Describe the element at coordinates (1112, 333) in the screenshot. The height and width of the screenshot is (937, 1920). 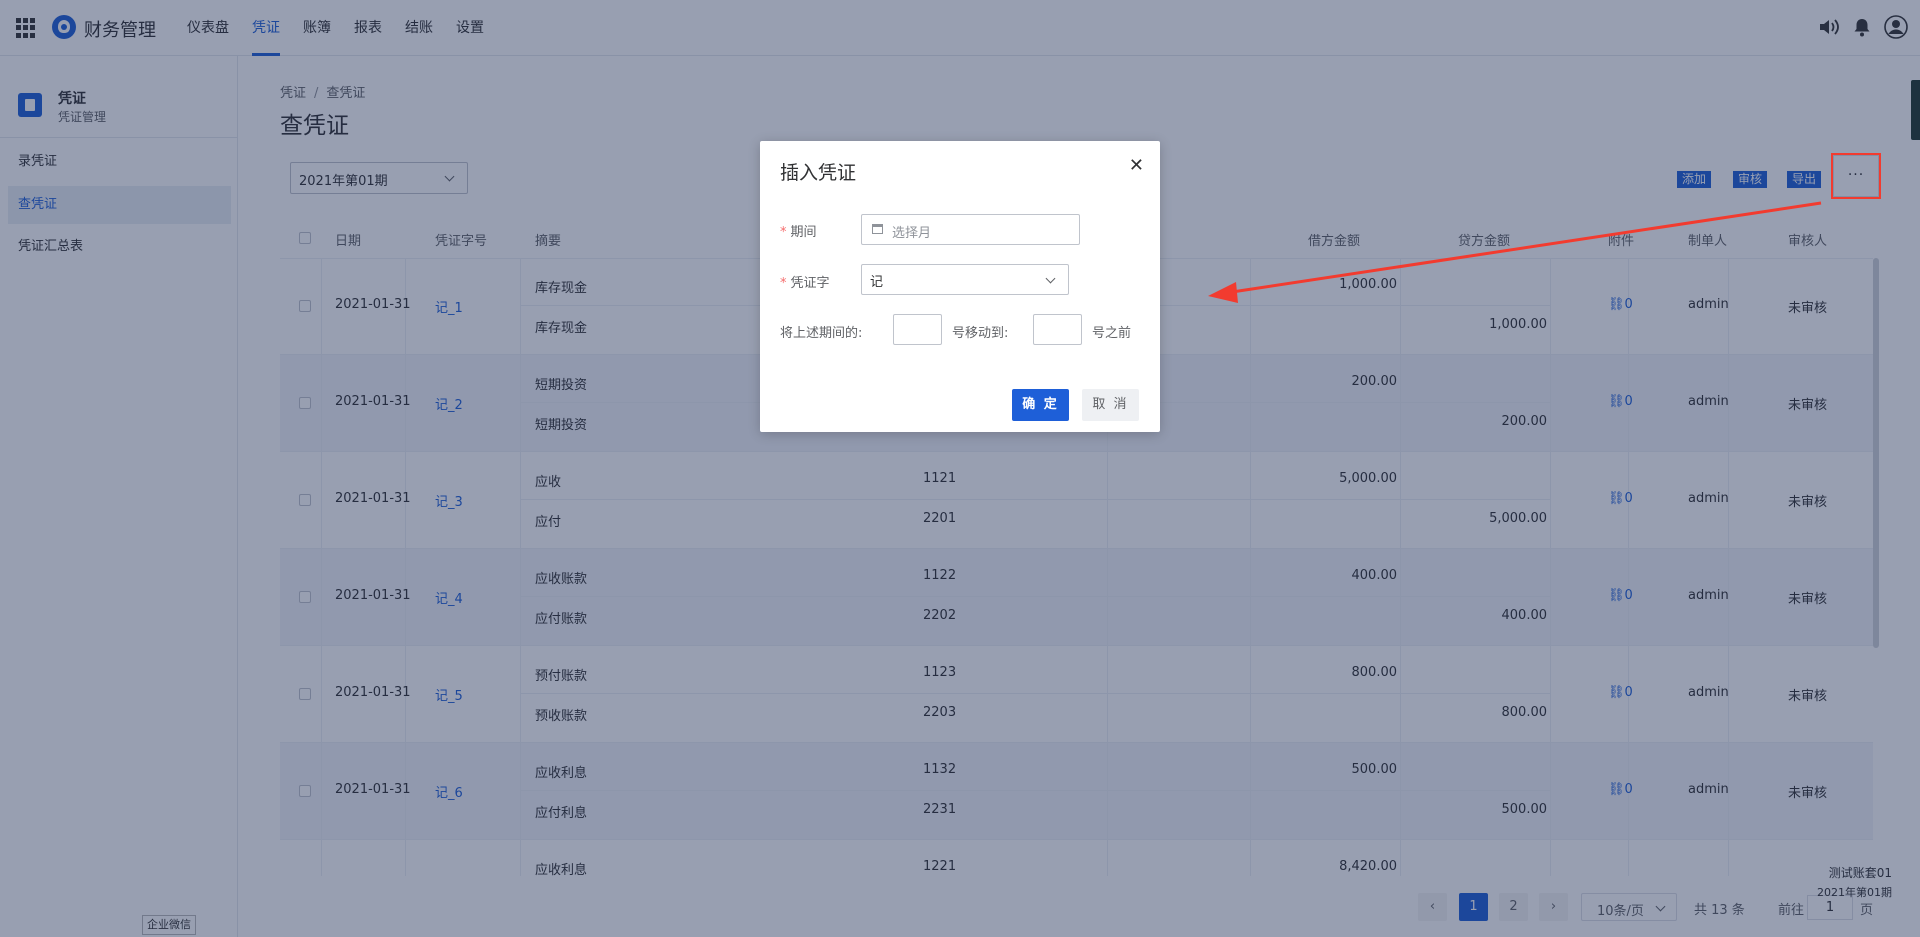
I see `move-suffix-label: 号之前` at that location.